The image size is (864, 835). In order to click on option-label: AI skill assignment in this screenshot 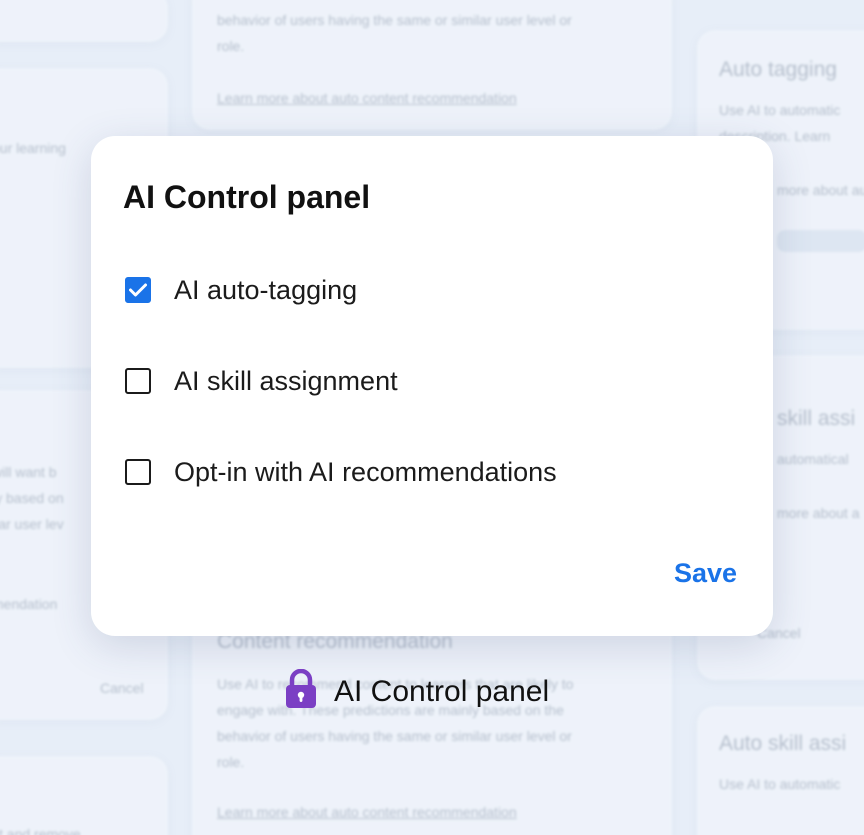, I will do `click(286, 380)`.